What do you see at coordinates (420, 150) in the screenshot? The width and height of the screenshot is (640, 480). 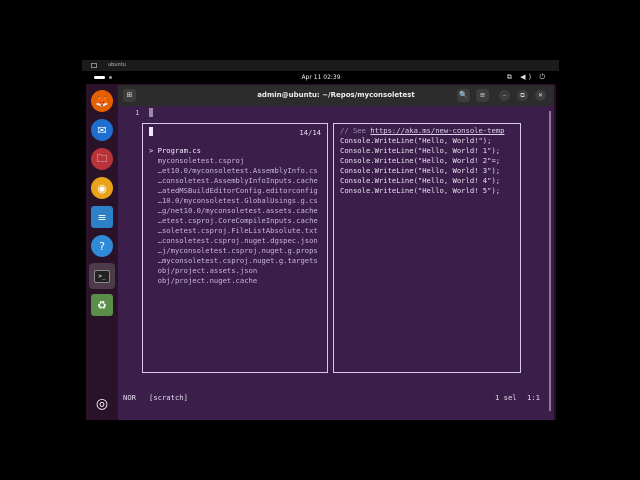 I see `preview-line: Console.WriteLine("Hello, World! 1");` at bounding box center [420, 150].